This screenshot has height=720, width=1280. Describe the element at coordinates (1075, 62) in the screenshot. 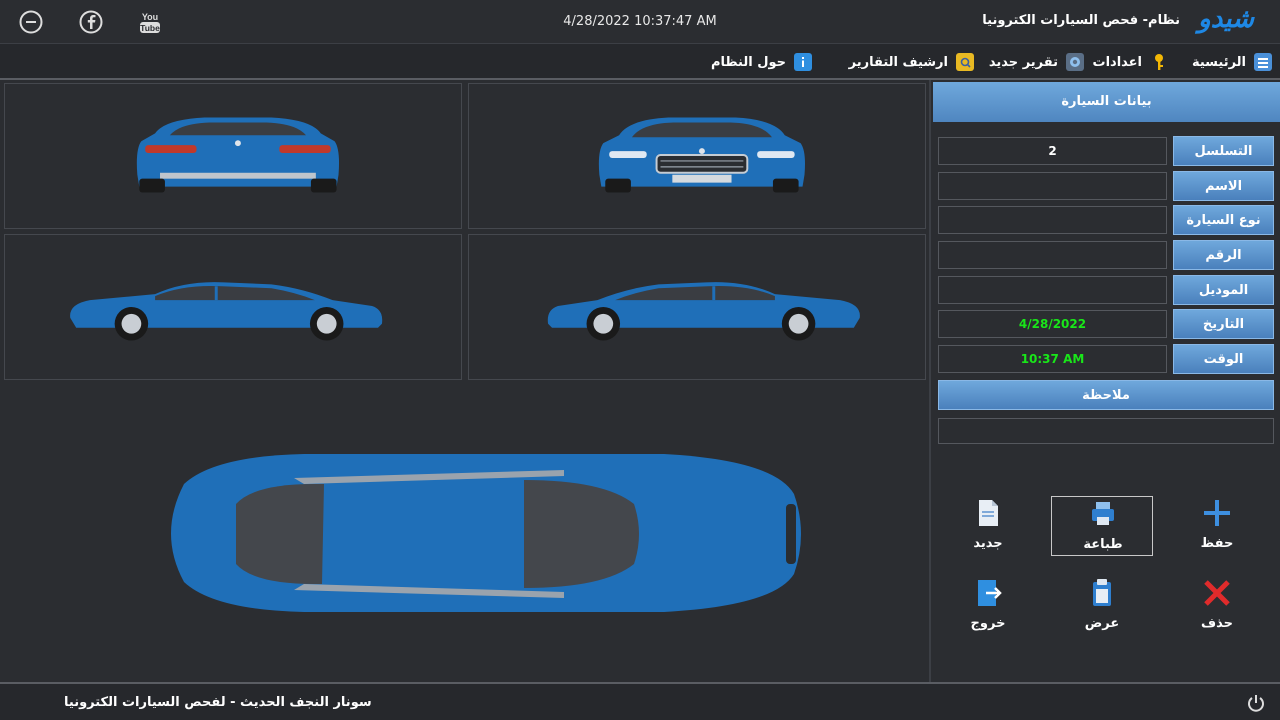

I see `gear-icon` at that location.